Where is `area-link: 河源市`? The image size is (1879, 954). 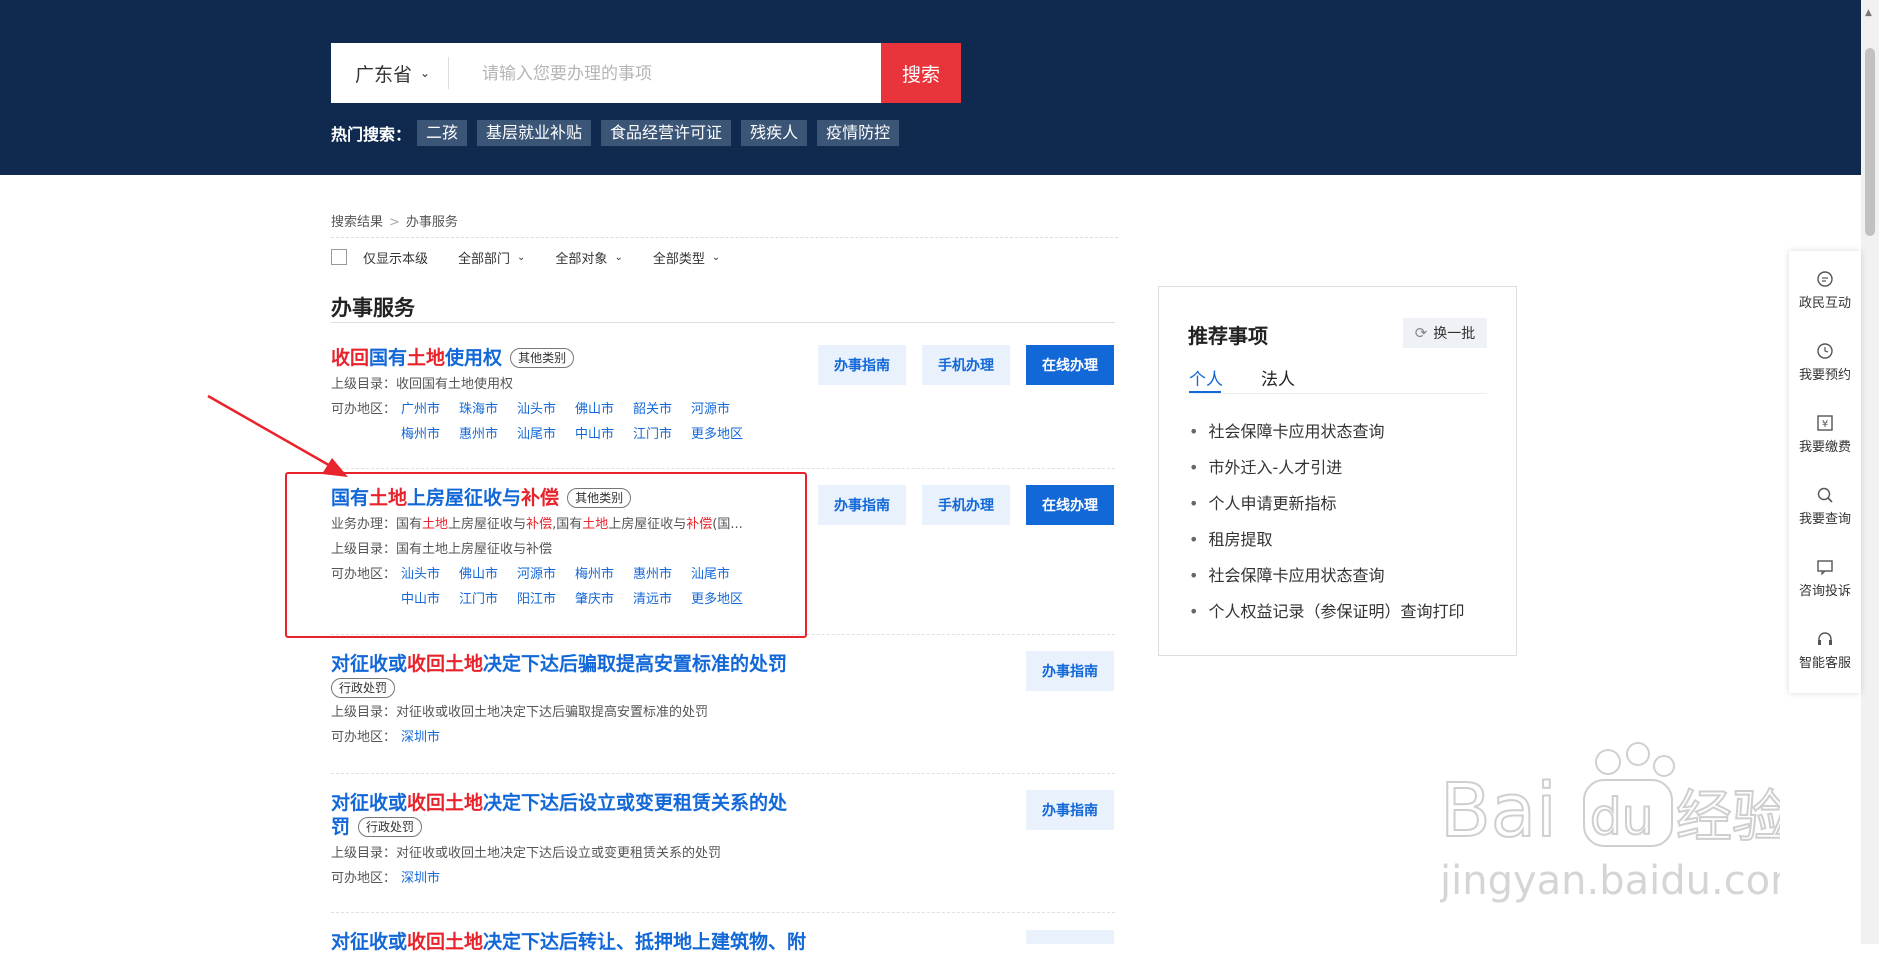 area-link: 河源市 is located at coordinates (710, 410).